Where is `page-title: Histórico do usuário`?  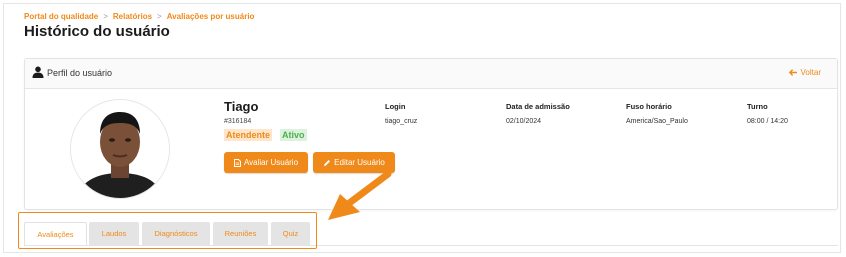 page-title: Histórico do usuário is located at coordinates (97, 31).